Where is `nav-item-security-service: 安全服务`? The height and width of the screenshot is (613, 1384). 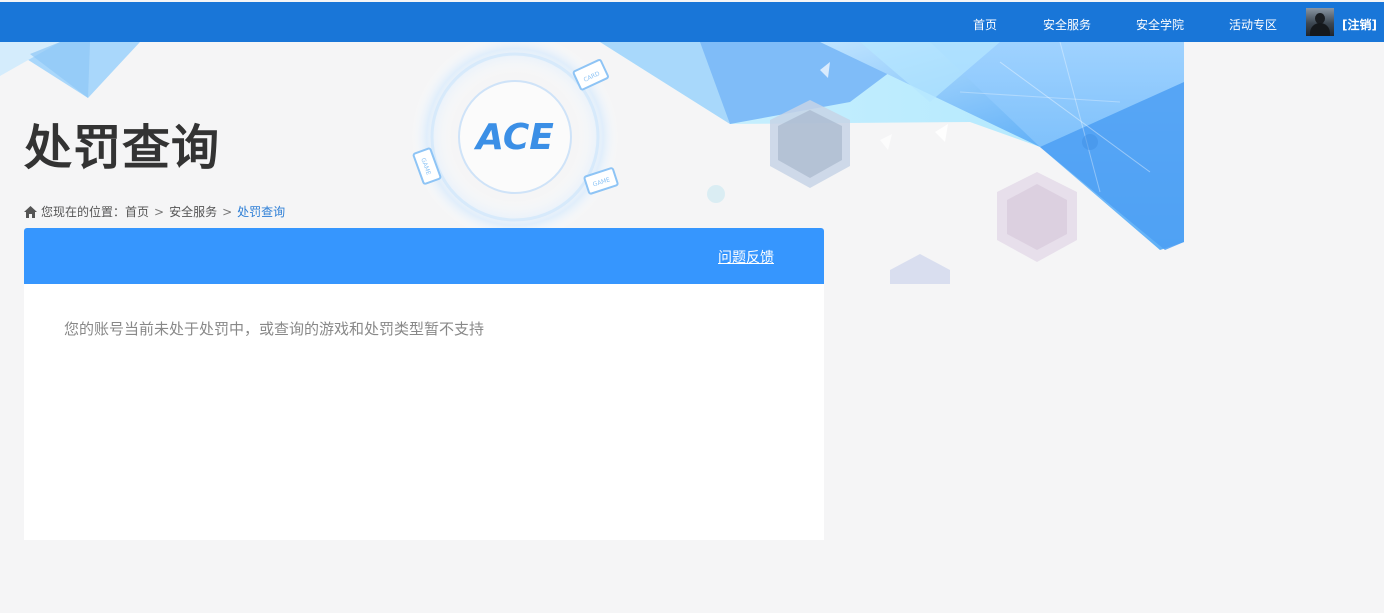 nav-item-security-service: 安全服务 is located at coordinates (1067, 24).